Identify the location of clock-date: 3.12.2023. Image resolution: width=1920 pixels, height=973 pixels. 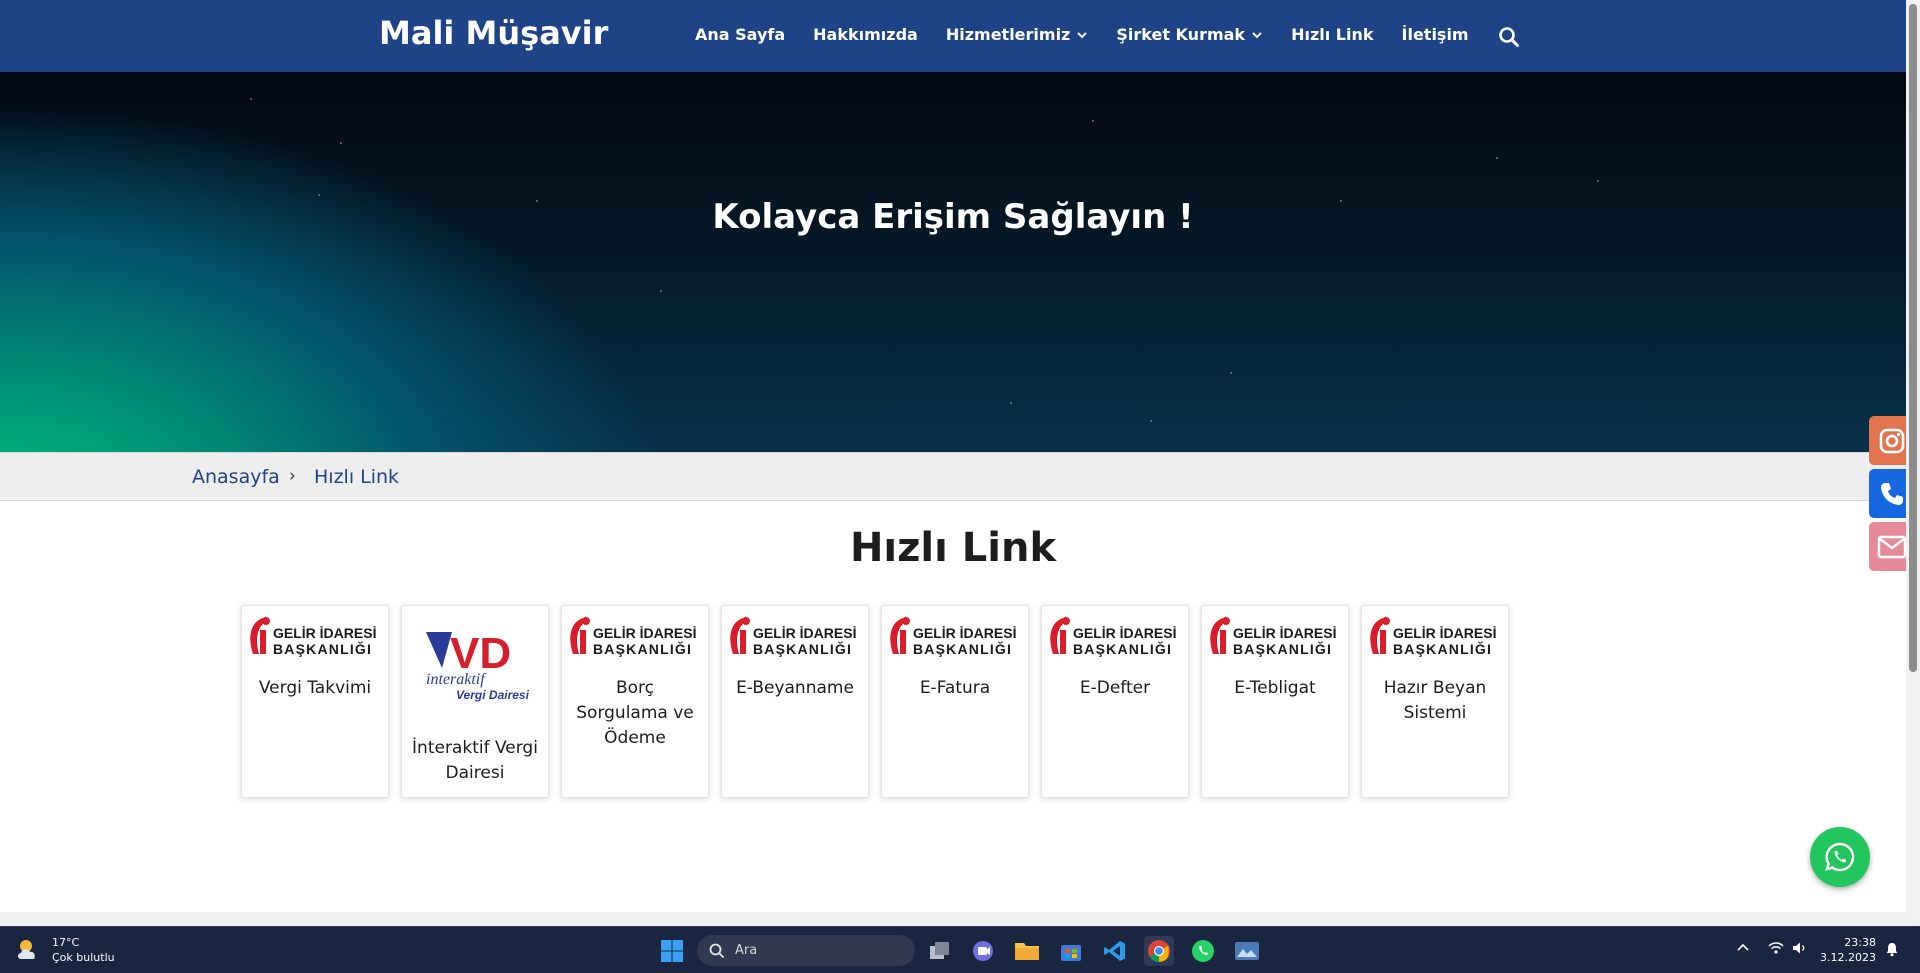
(1848, 957).